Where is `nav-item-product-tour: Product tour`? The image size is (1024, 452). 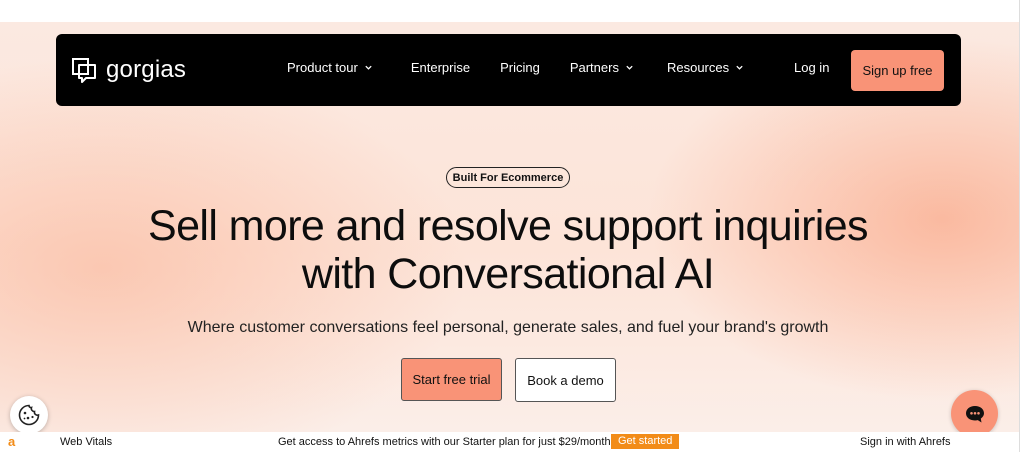
nav-item-product-tour: Product tour is located at coordinates (330, 67).